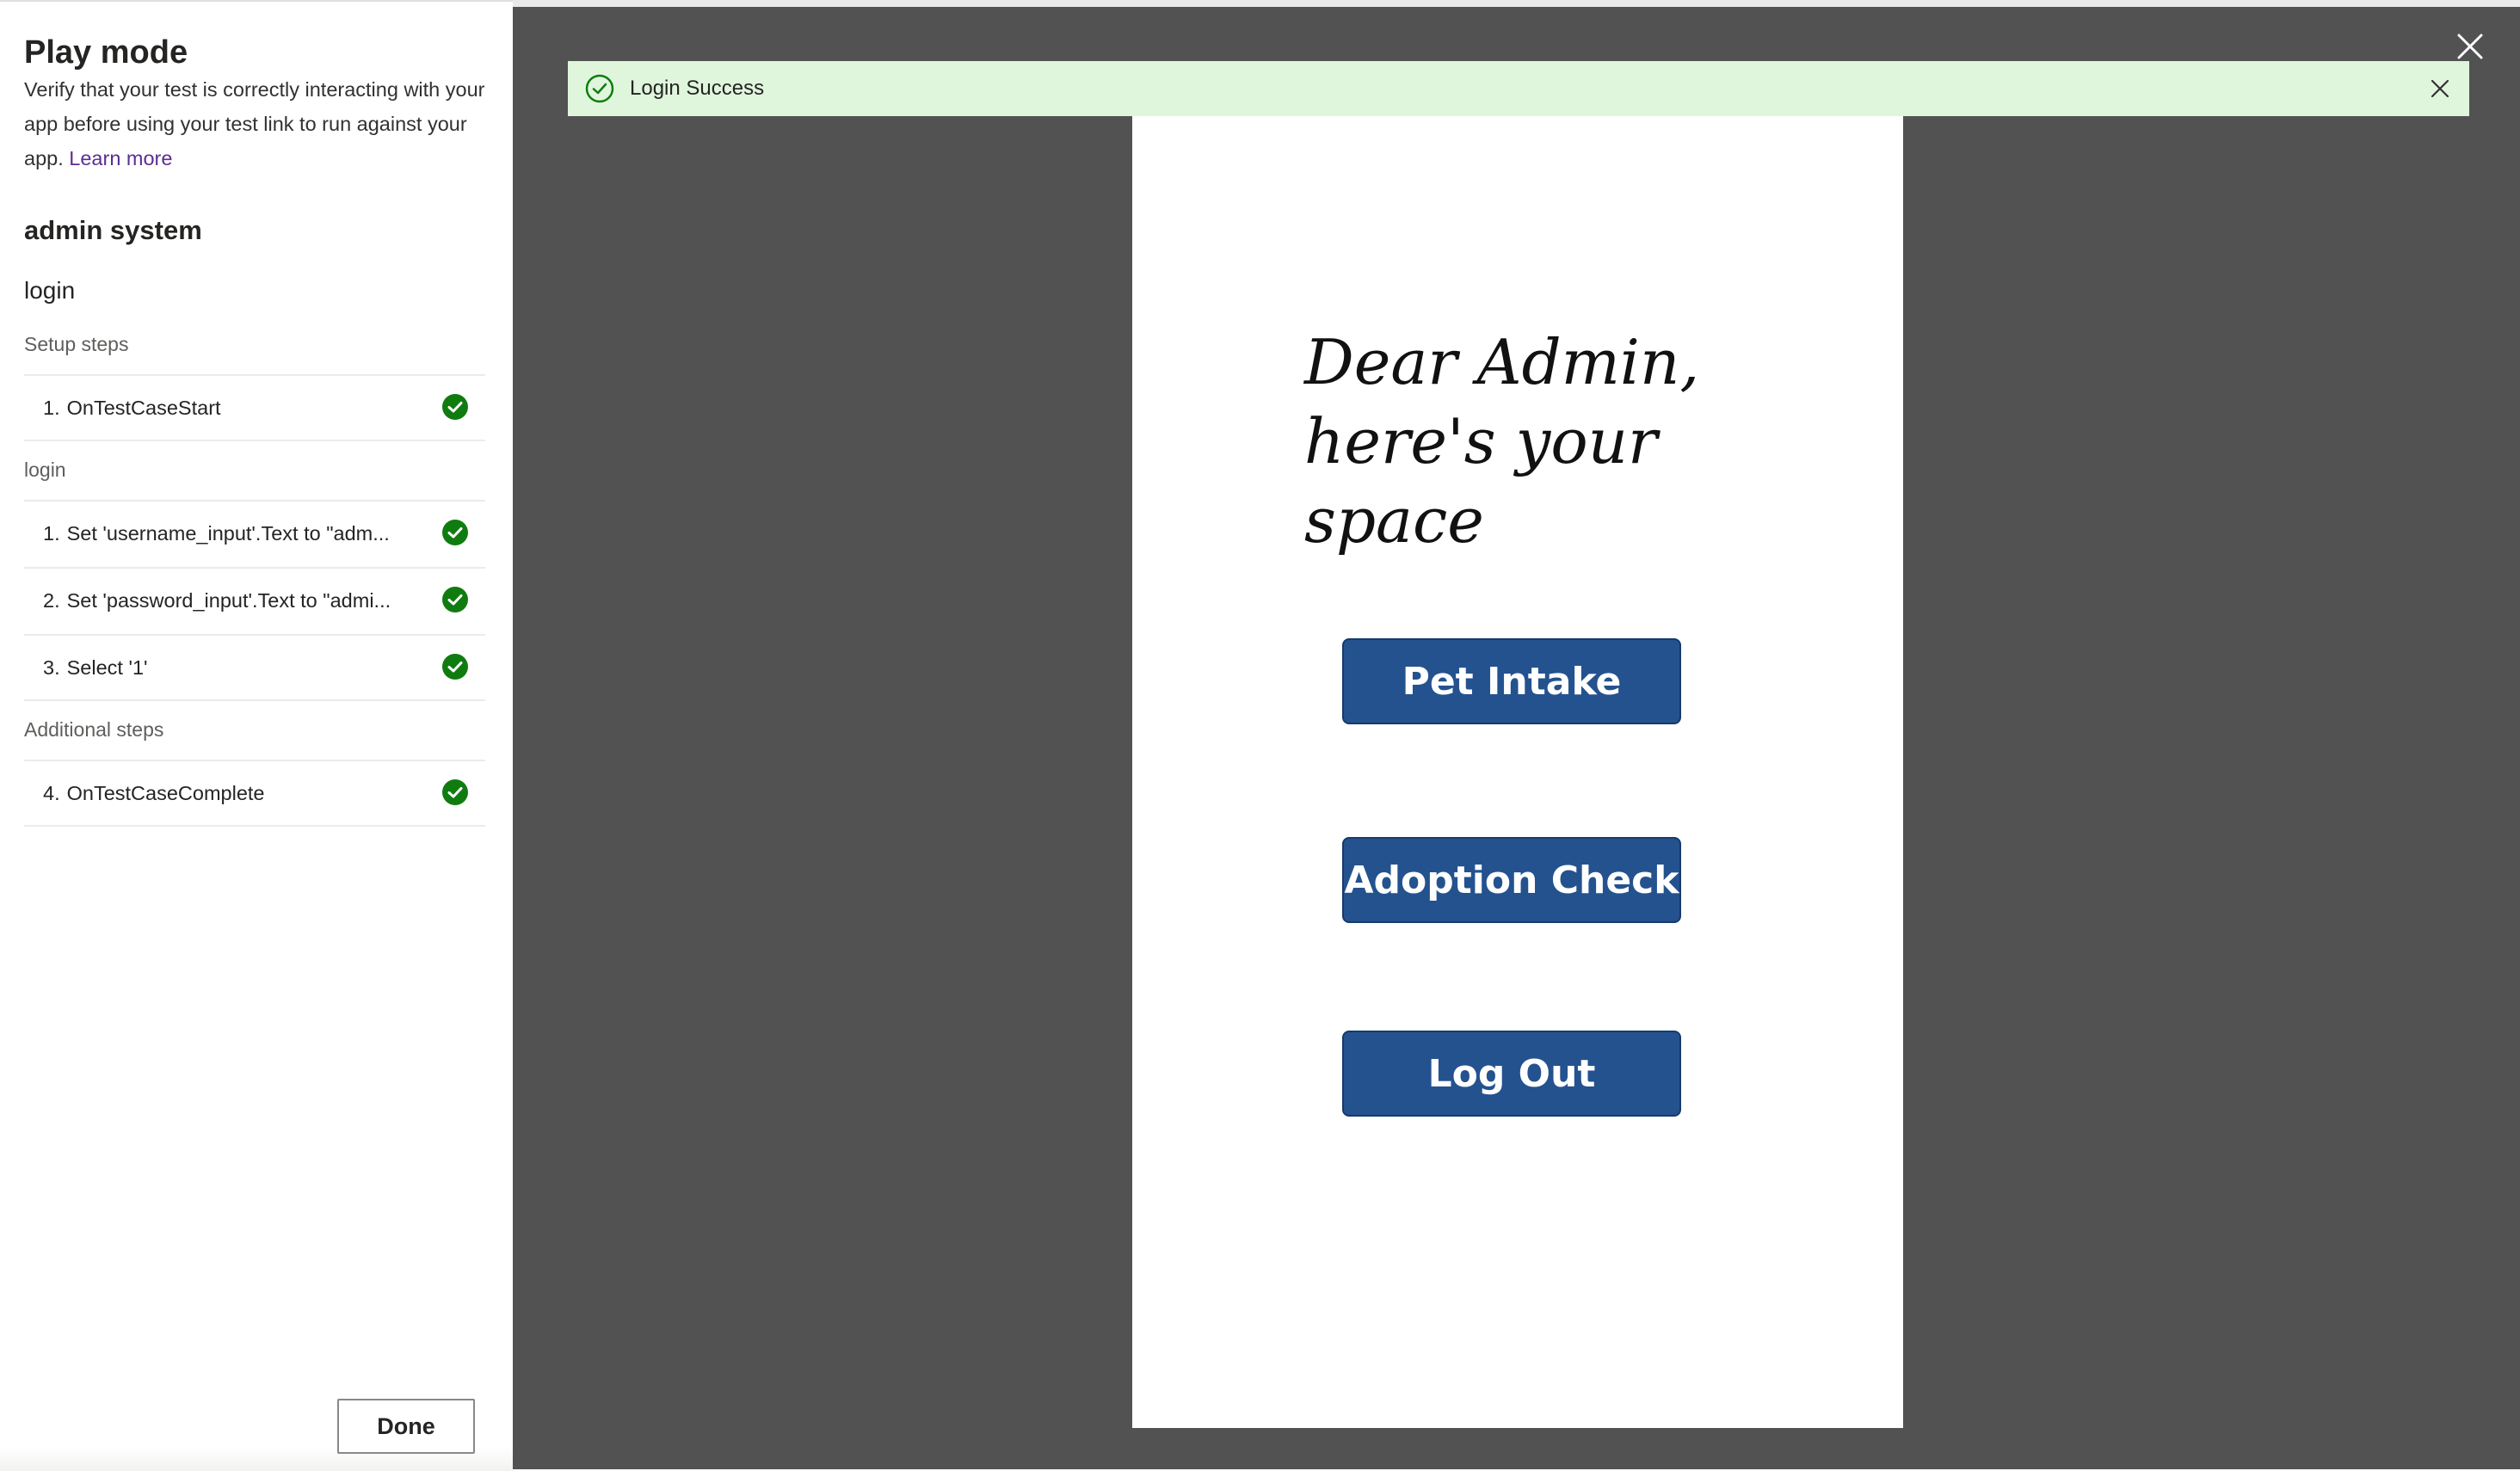 The image size is (2520, 1471). What do you see at coordinates (1481, 481) in the screenshot?
I see `greeting-line-2: here's your space` at bounding box center [1481, 481].